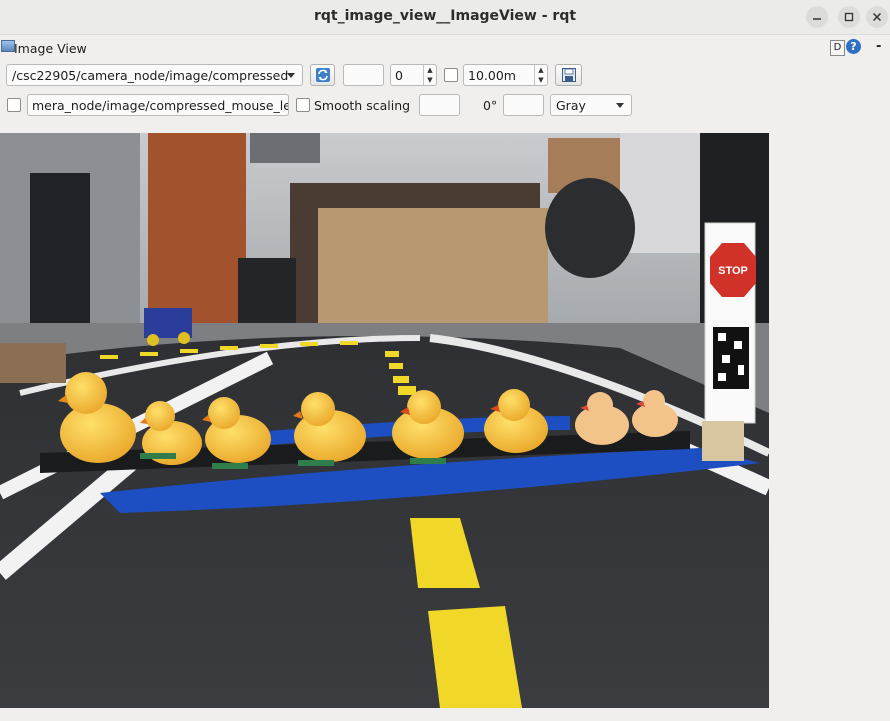  What do you see at coordinates (571, 105) in the screenshot?
I see `colormap-value: Gray` at bounding box center [571, 105].